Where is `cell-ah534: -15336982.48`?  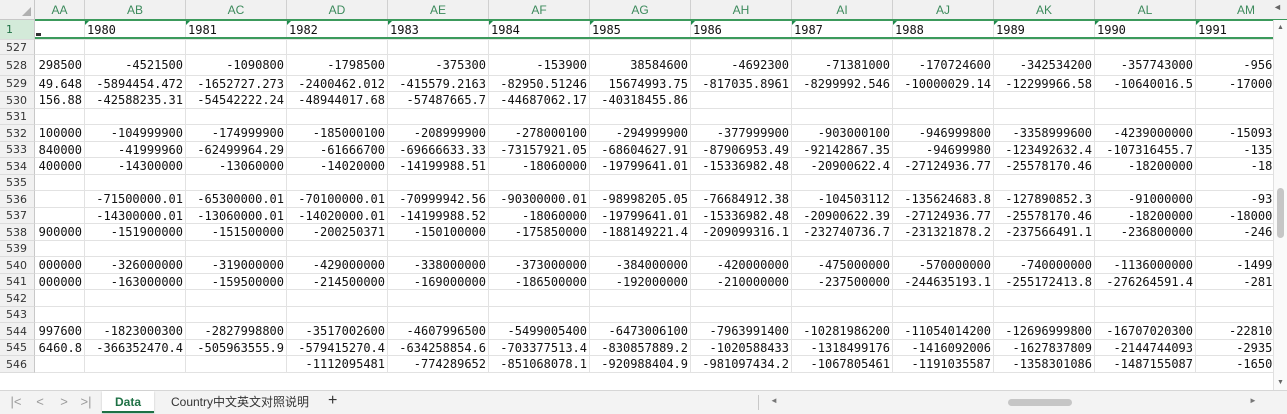 cell-ah534: -15336982.48 is located at coordinates (741, 166).